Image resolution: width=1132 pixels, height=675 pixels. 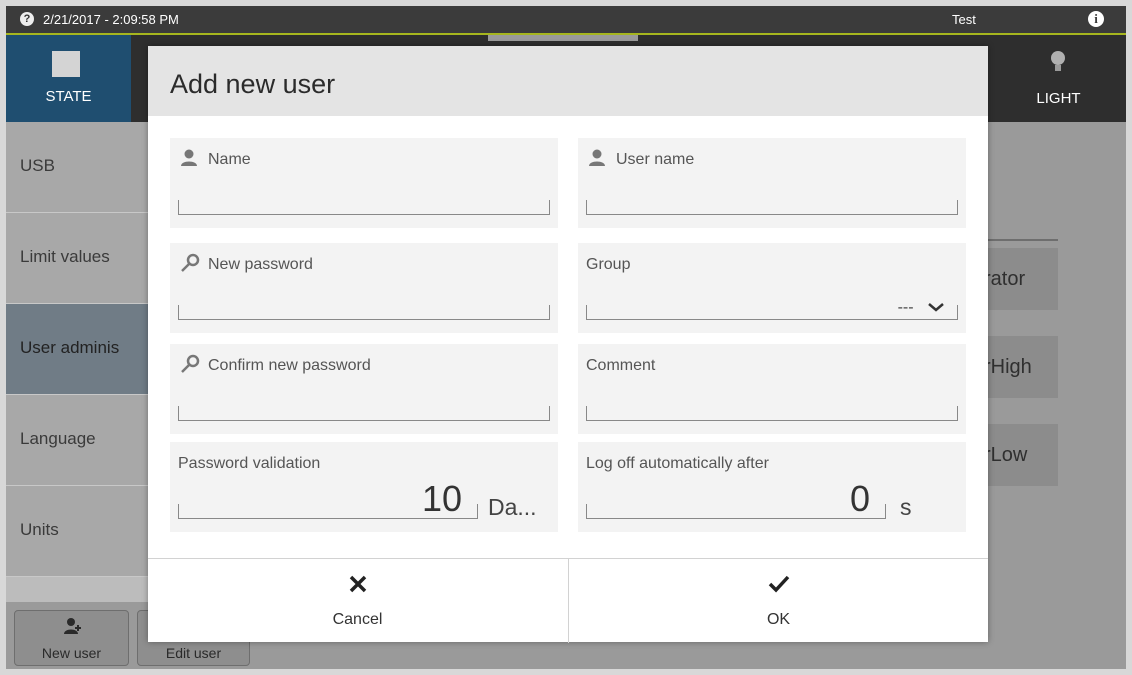 What do you see at coordinates (229, 159) in the screenshot?
I see `field-label: Name` at bounding box center [229, 159].